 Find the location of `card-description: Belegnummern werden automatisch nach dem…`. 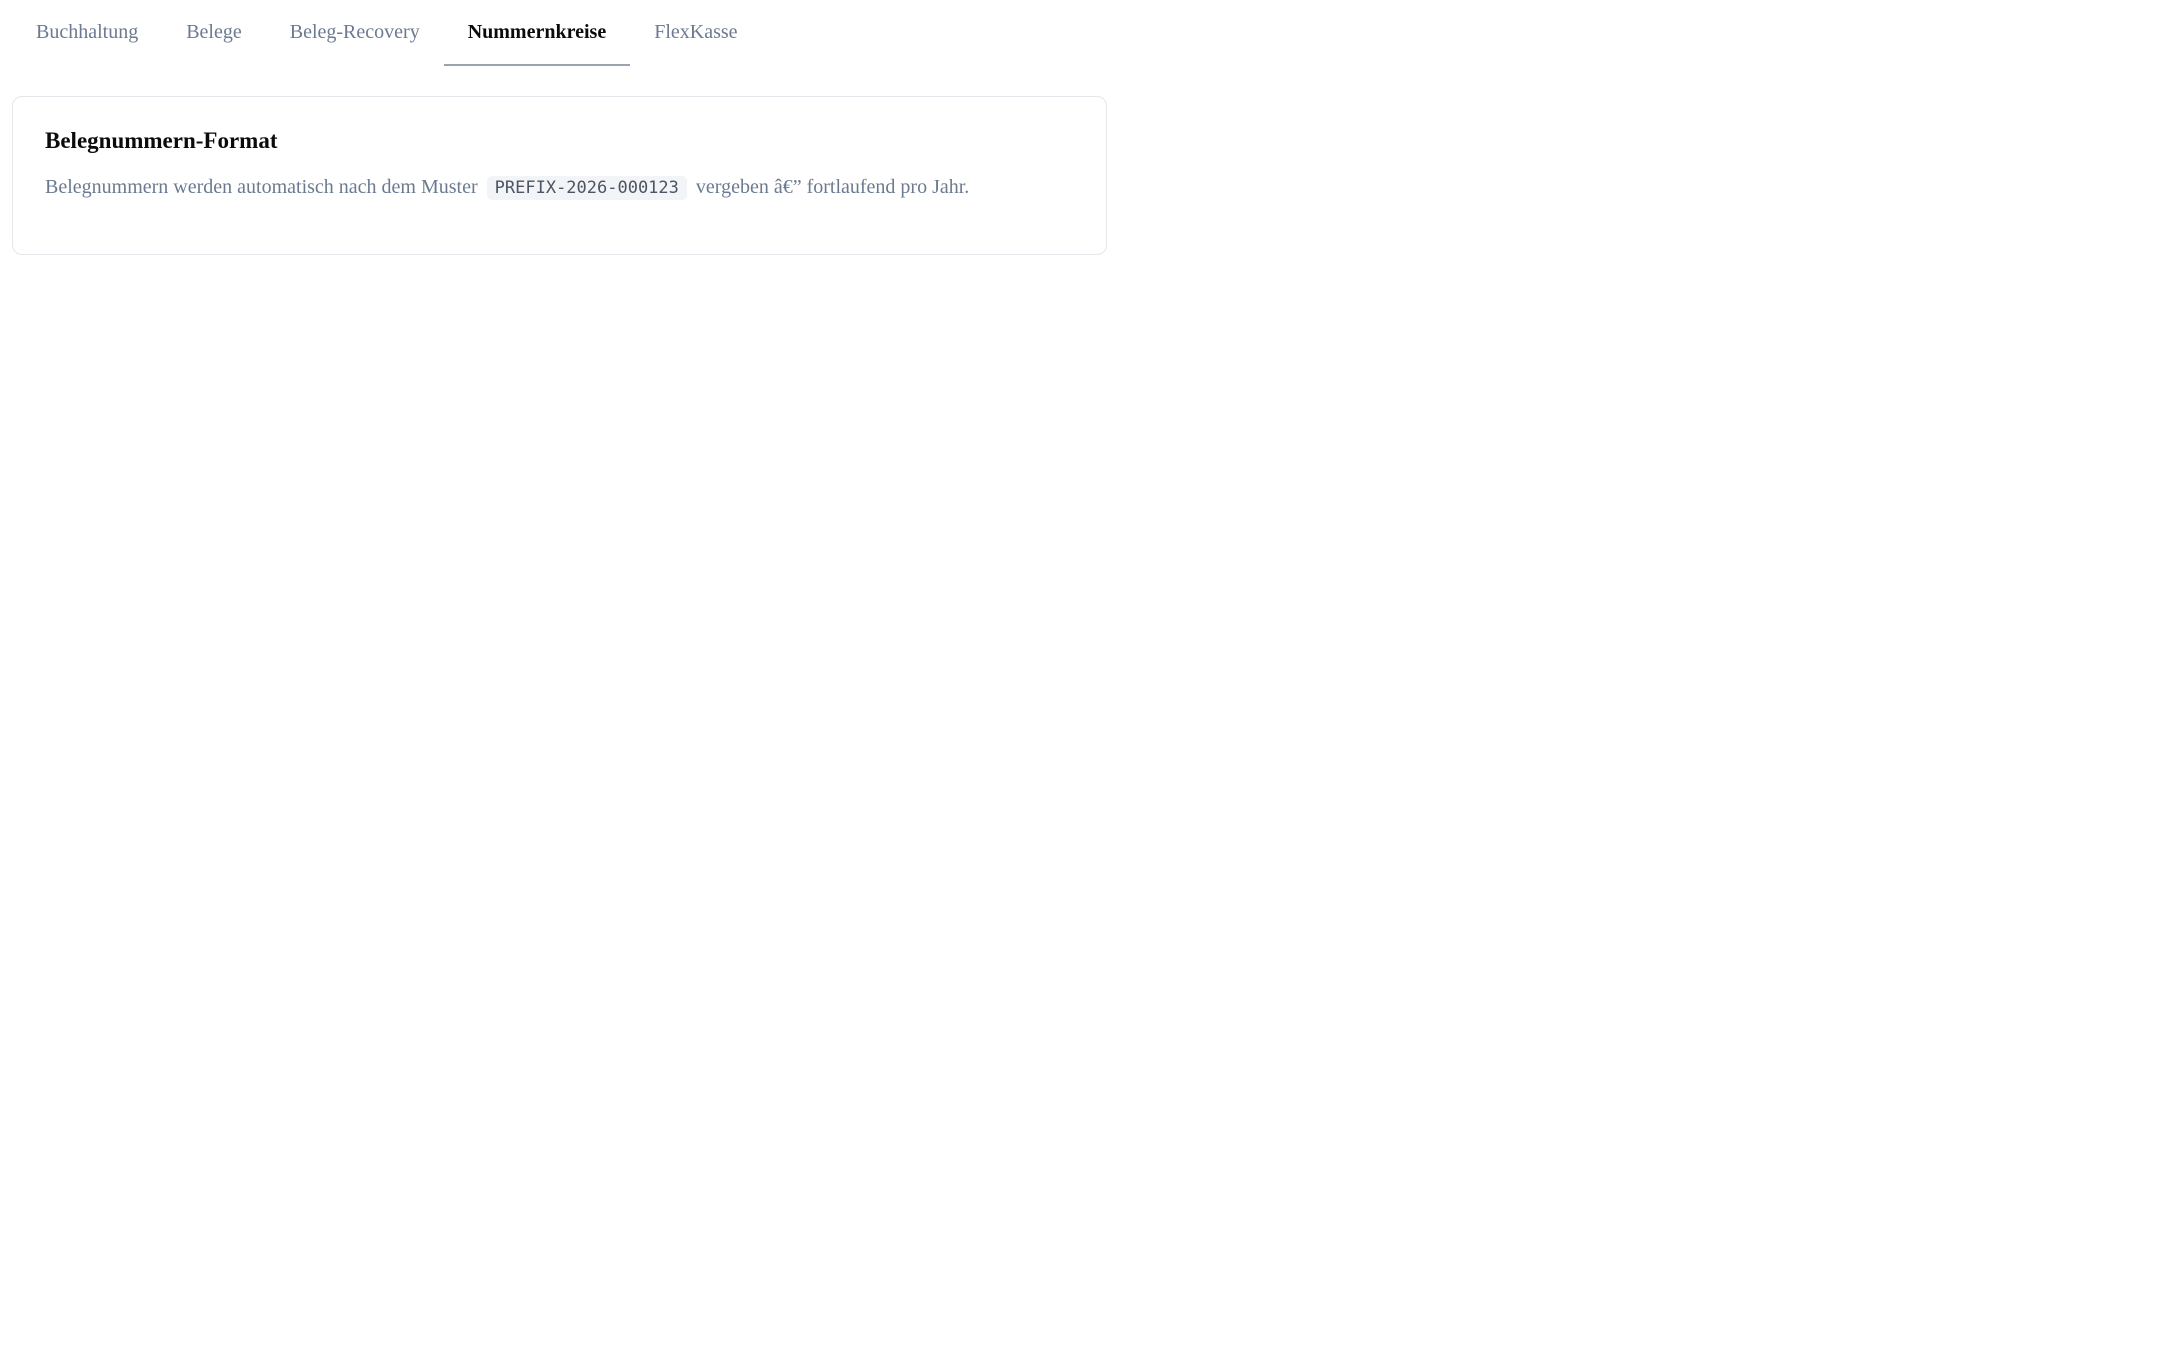

card-description: Belegnummern werden automatisch nach dem… is located at coordinates (559, 187).